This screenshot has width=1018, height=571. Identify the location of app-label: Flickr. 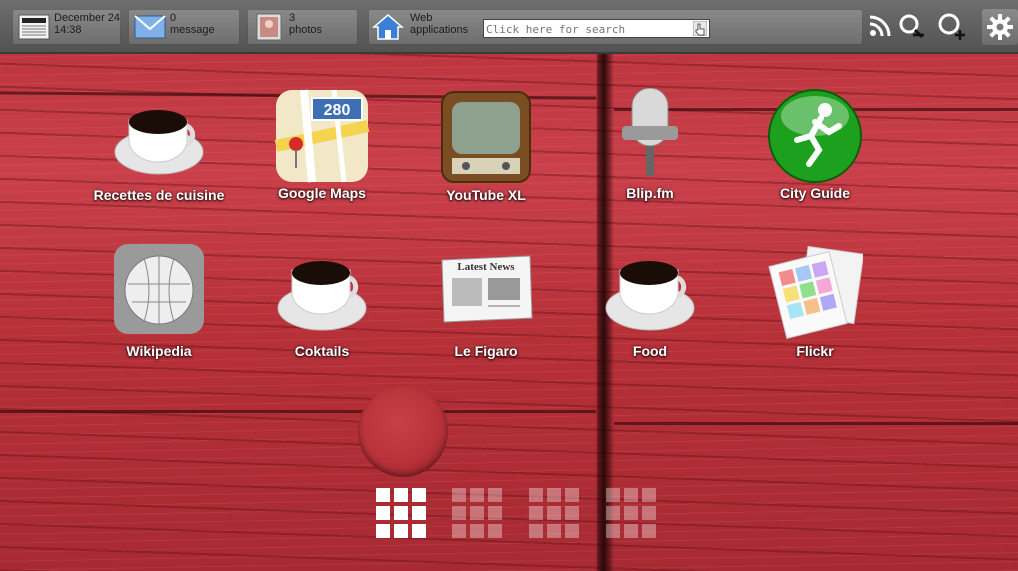
(815, 351).